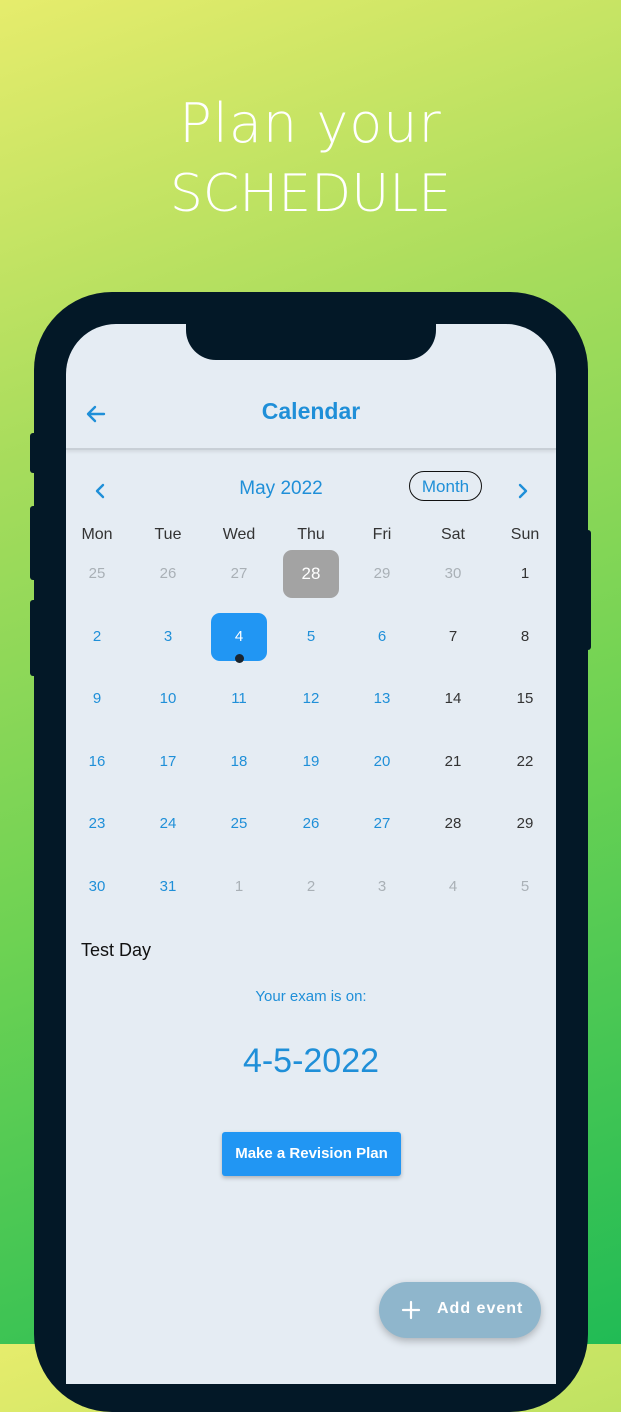 This screenshot has height=1412, width=621. Describe the element at coordinates (97, 699) in the screenshot. I see `calendar-day: 9` at that location.